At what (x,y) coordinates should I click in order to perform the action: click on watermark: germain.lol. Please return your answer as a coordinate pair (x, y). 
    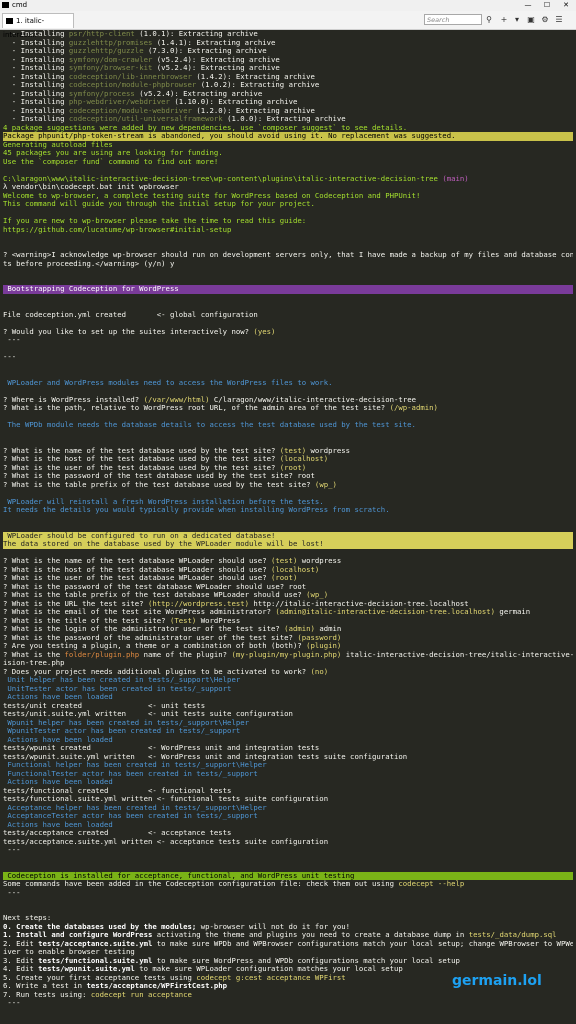
    Looking at the image, I should click on (497, 981).